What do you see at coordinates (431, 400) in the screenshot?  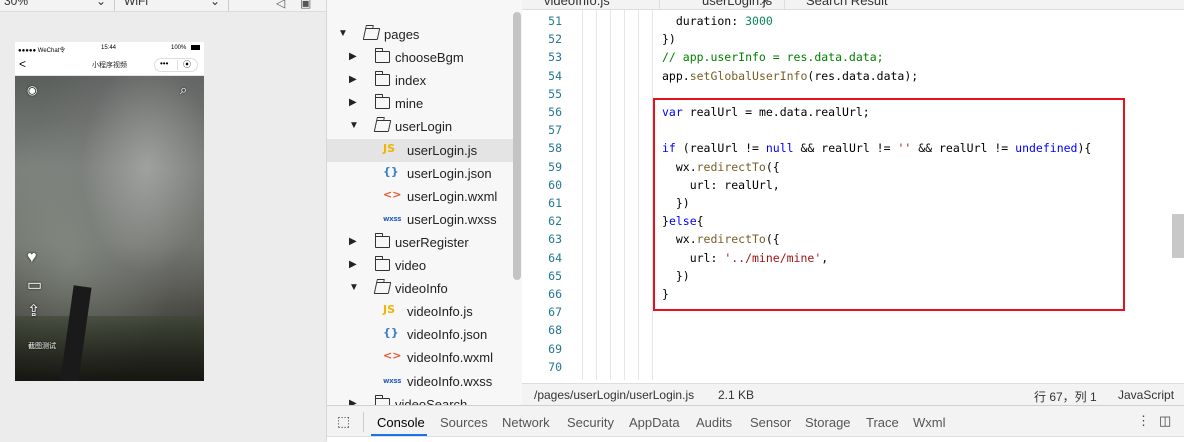 I see `tree-item-label: videoSearch` at bounding box center [431, 400].